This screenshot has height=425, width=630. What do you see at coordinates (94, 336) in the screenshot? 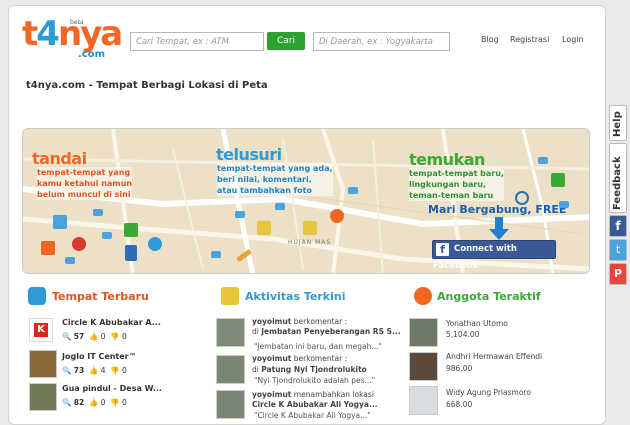
I see `place-stats: 🔍 57 👍 0 👎 0` at bounding box center [94, 336].